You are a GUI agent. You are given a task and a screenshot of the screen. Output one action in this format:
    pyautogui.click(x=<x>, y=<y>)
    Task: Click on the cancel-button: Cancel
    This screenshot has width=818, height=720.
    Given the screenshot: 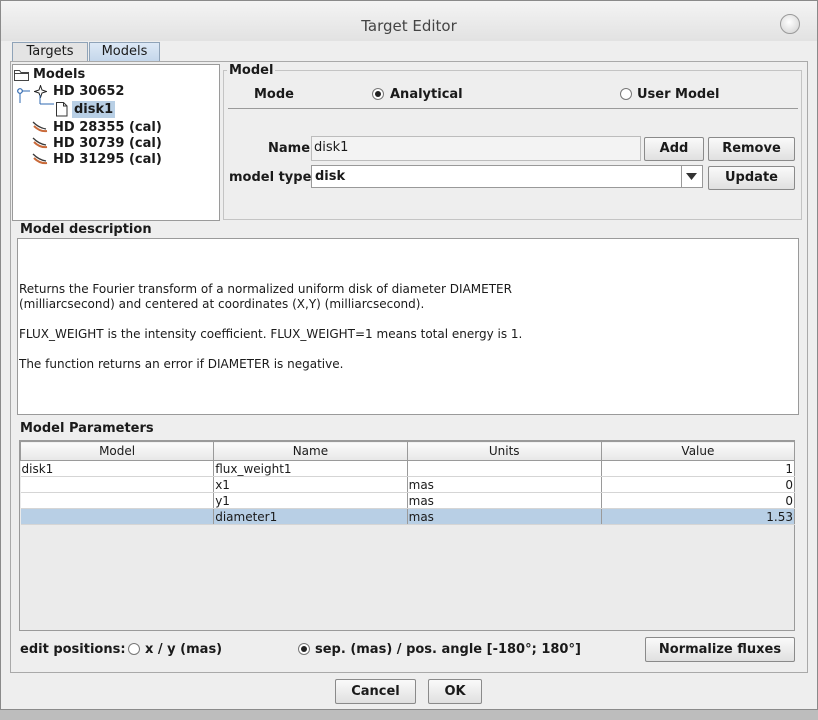 What is the action you would take?
    pyautogui.click(x=375, y=691)
    